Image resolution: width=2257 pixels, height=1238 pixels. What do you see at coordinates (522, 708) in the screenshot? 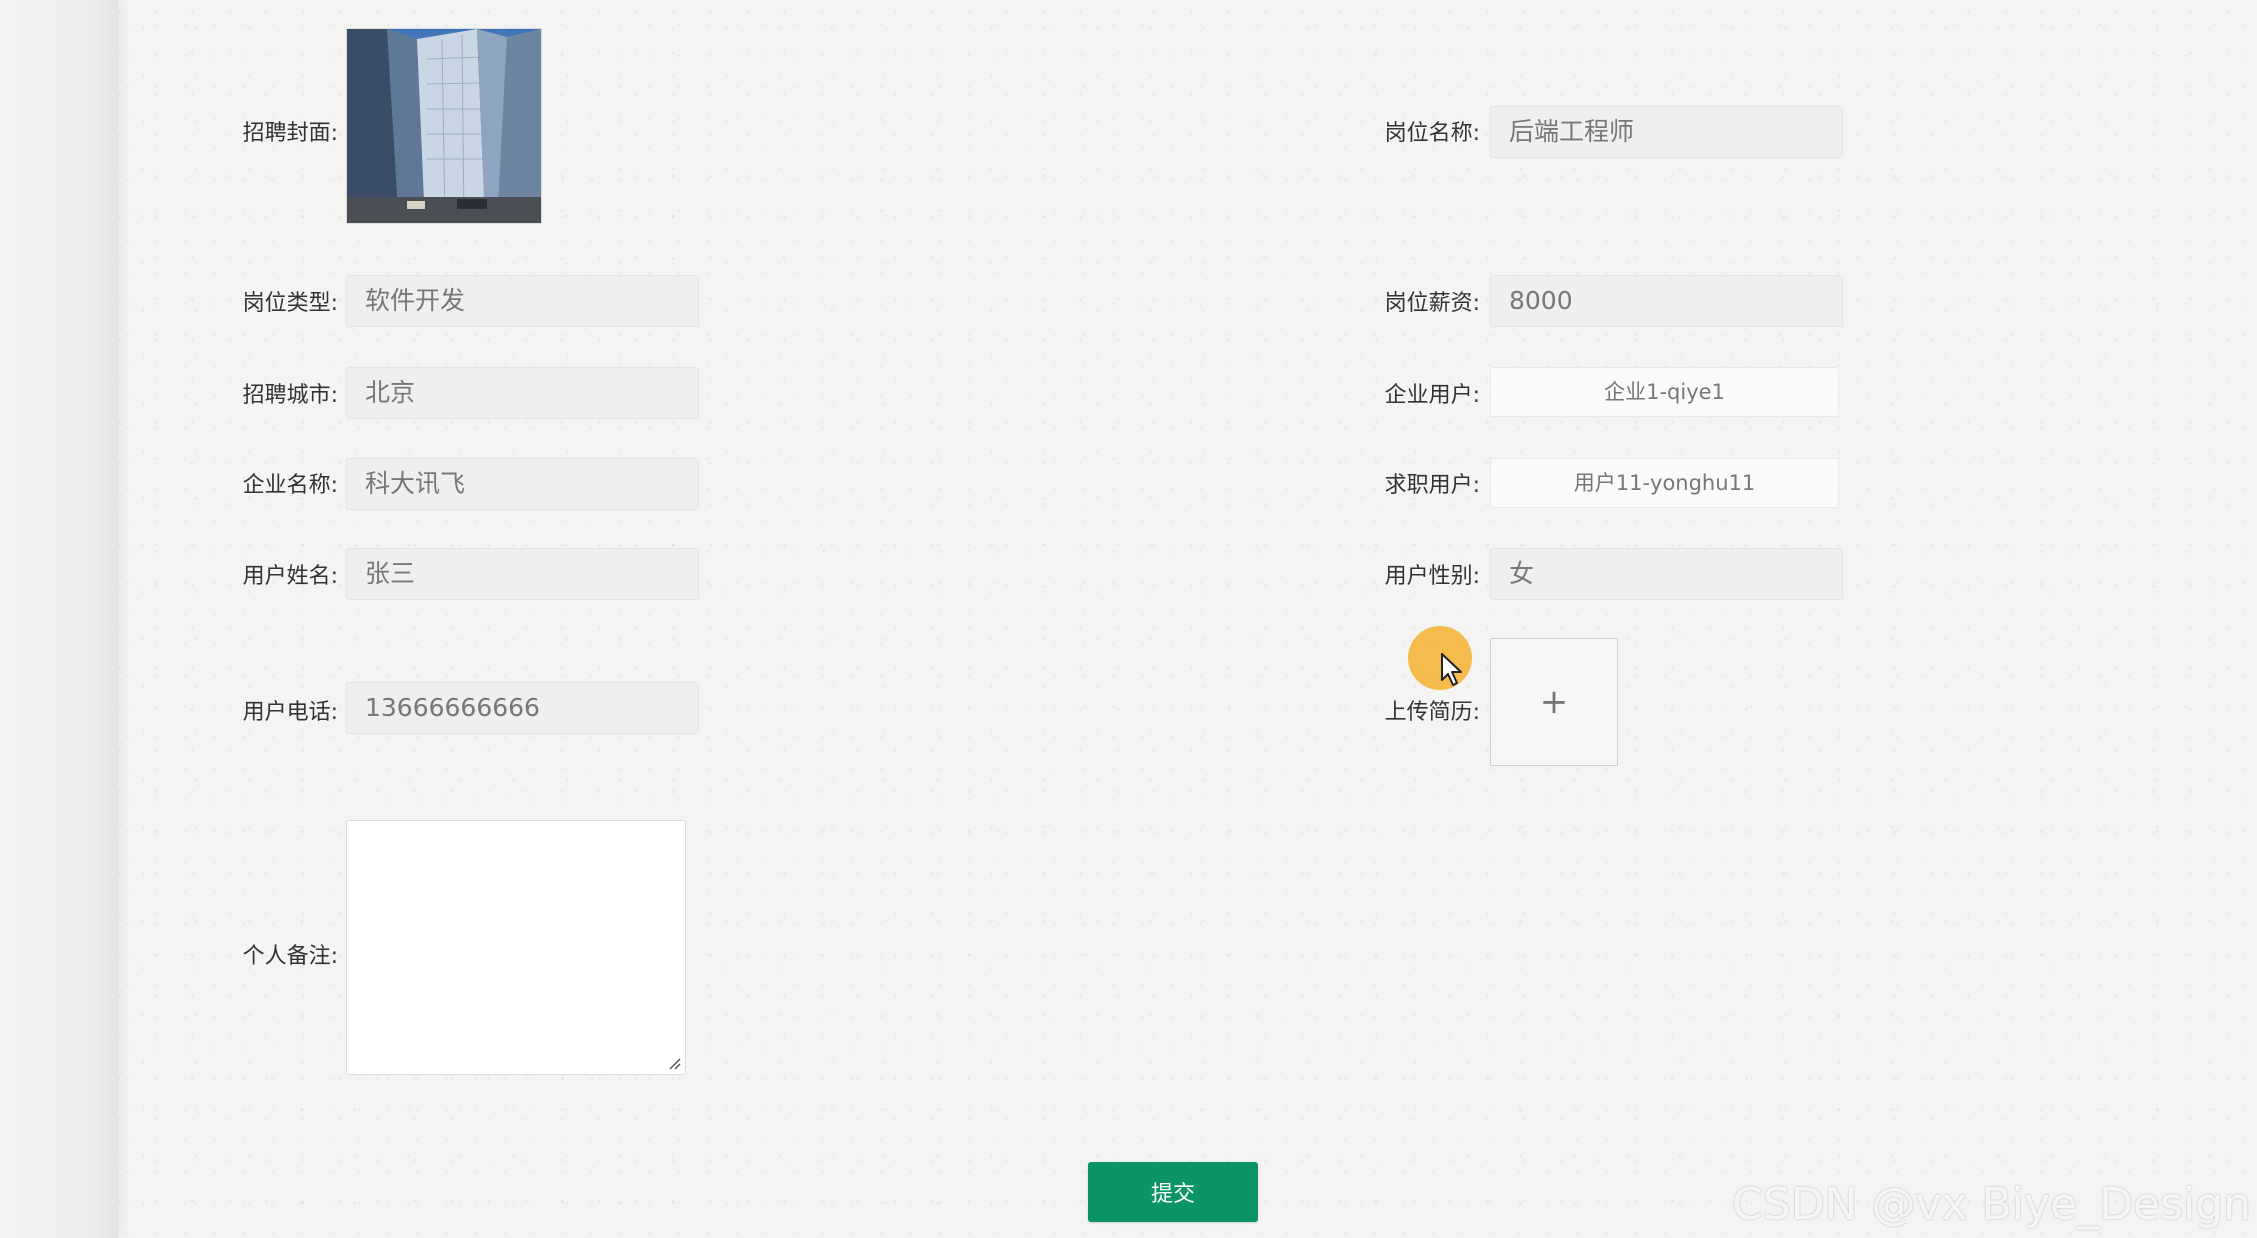
I see `phone-field: 13666666666` at bounding box center [522, 708].